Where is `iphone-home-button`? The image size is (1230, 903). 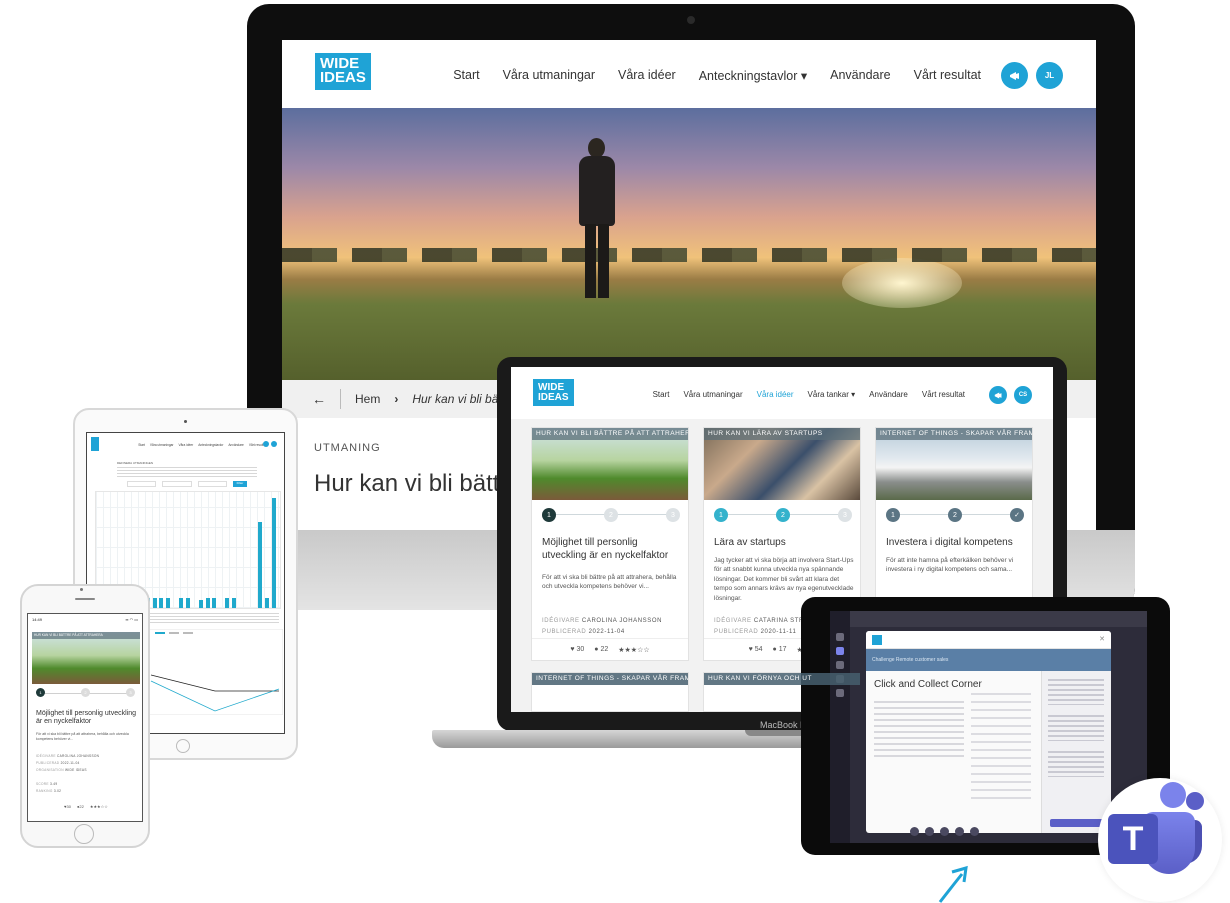 iphone-home-button is located at coordinates (84, 834).